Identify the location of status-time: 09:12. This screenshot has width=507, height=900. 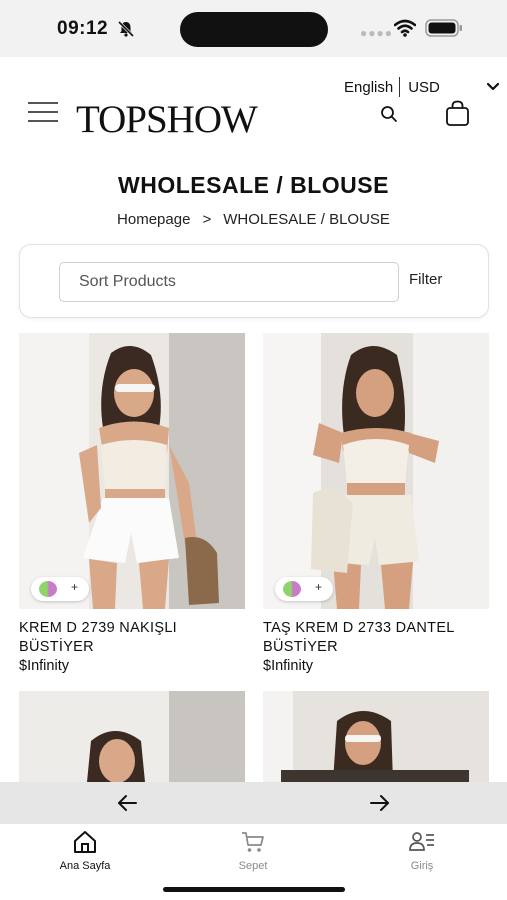
(83, 28).